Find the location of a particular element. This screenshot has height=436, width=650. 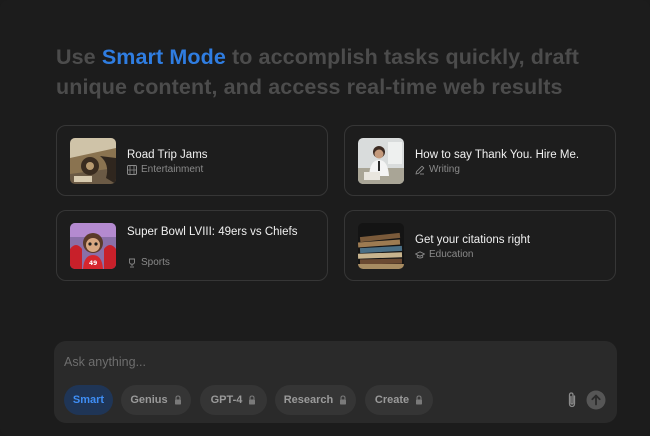

ask-input is located at coordinates (304, 362).